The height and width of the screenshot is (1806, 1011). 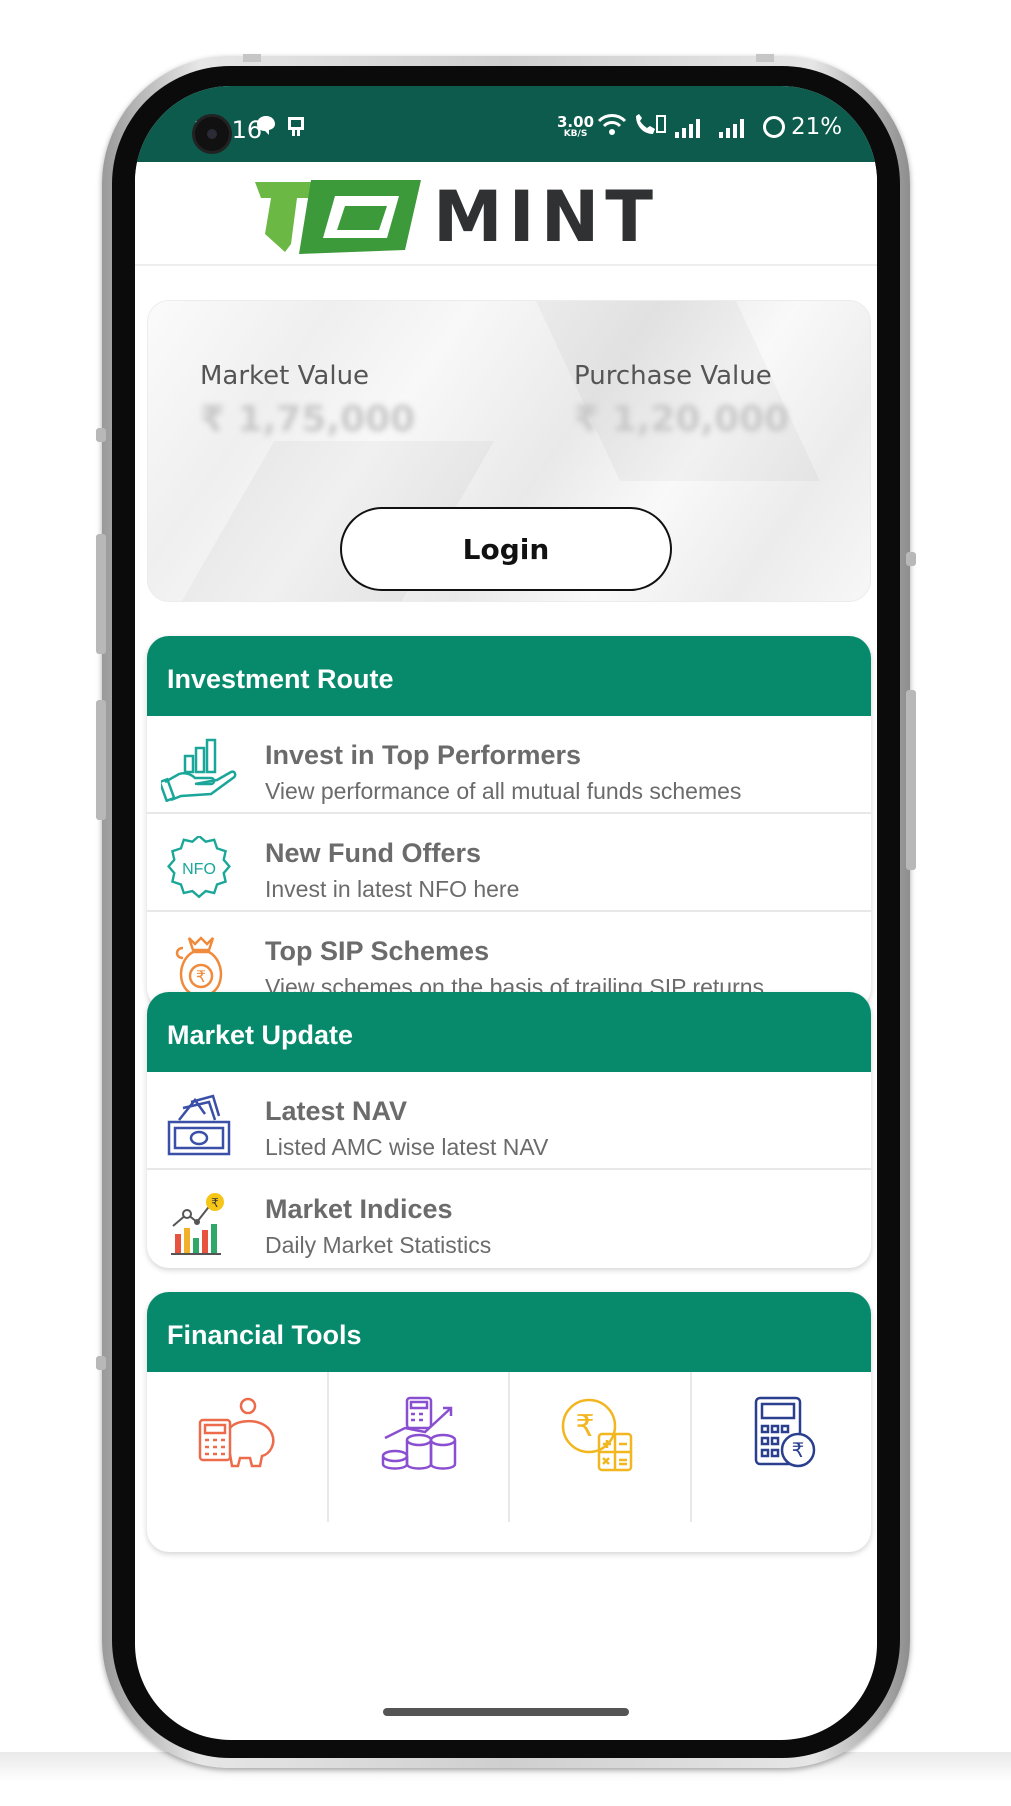 I want to click on wifi-icon, so click(x=612, y=128).